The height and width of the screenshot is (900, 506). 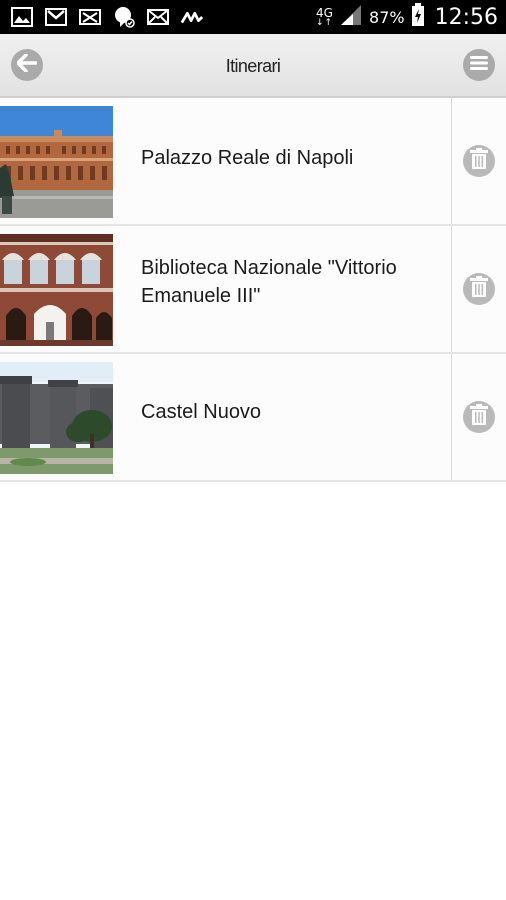 I want to click on arrow-left-icon, so click(x=27, y=64).